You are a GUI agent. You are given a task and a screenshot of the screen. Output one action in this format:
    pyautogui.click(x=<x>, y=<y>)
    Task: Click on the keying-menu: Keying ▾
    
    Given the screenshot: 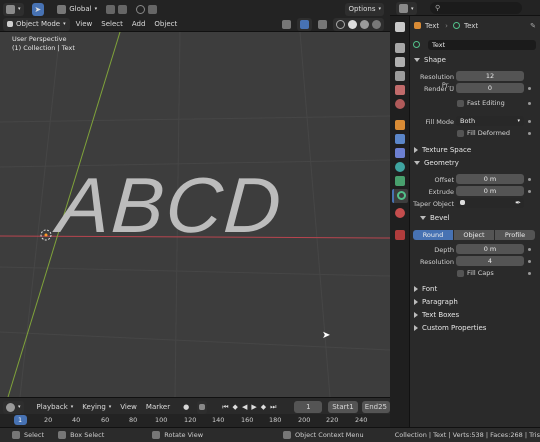 What is the action you would take?
    pyautogui.click(x=96, y=407)
    